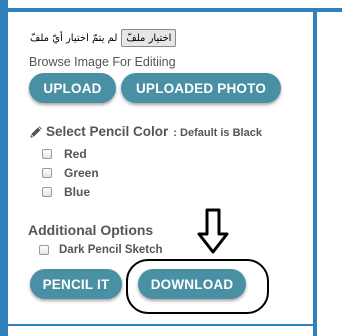 The height and width of the screenshot is (336, 342). Describe the element at coordinates (4, 168) in the screenshot. I see `frame-left-border` at that location.